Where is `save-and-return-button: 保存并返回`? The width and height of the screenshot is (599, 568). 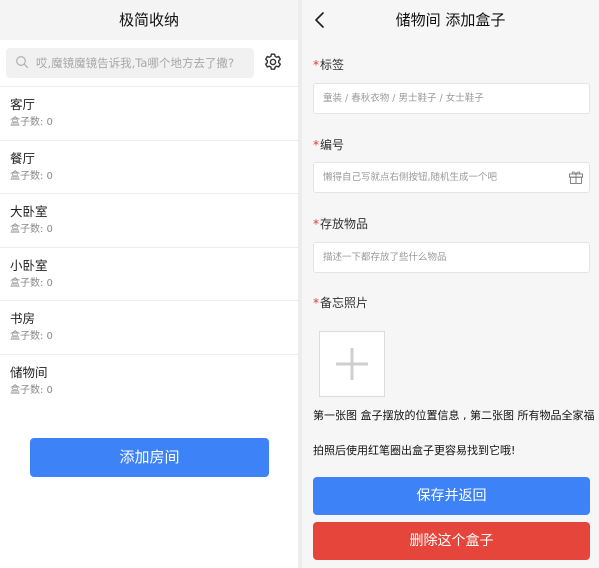
save-and-return-button: 保存并返回 is located at coordinates (451, 496).